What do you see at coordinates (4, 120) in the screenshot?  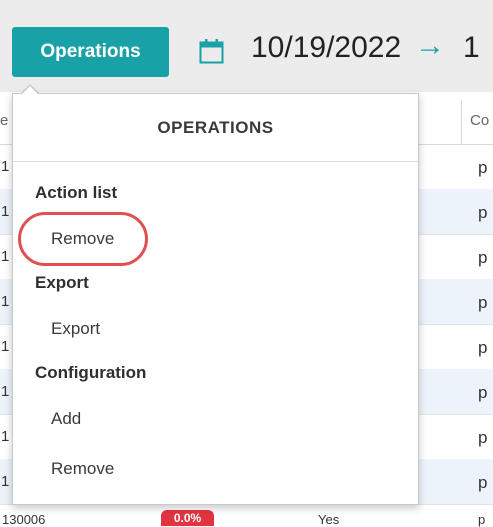 I see `column-header: e` at bounding box center [4, 120].